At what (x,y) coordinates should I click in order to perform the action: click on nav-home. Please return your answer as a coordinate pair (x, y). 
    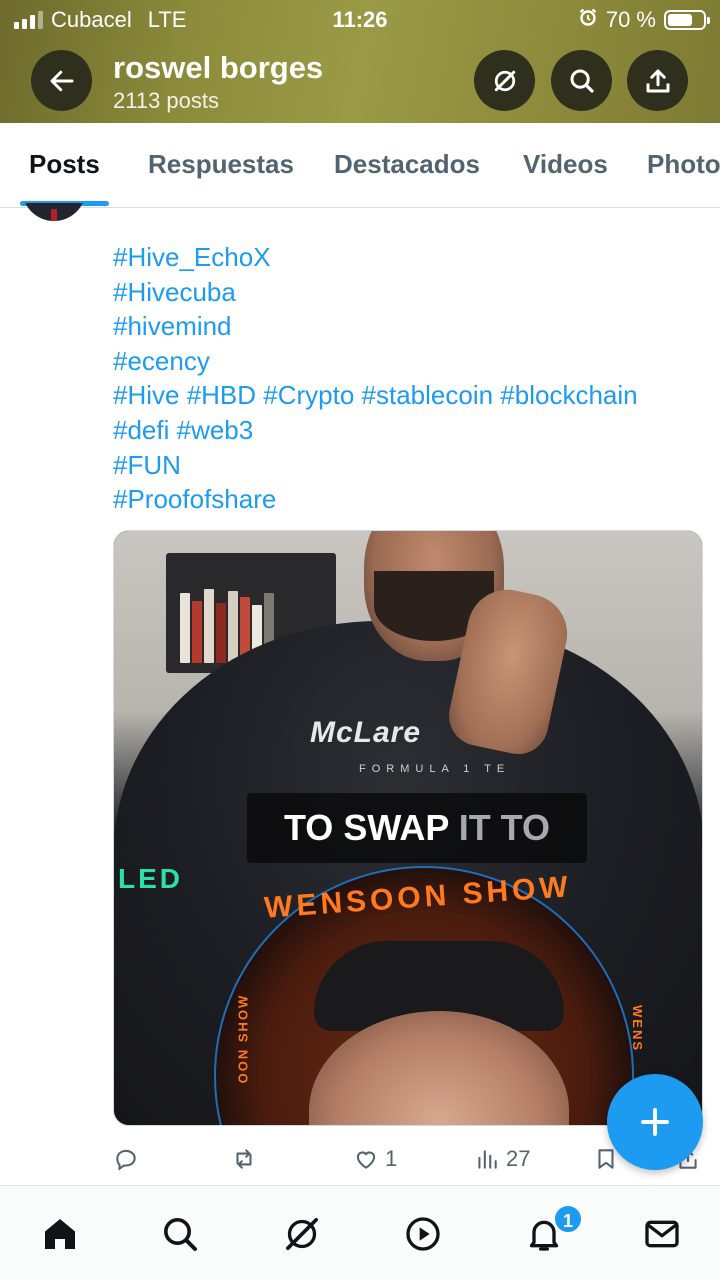
    Looking at the image, I should click on (60, 1234).